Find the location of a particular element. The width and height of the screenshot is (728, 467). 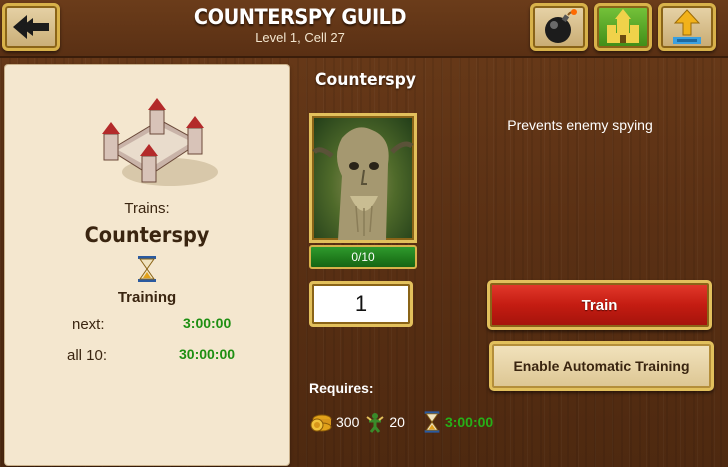

bomb-icon is located at coordinates (561, 26).